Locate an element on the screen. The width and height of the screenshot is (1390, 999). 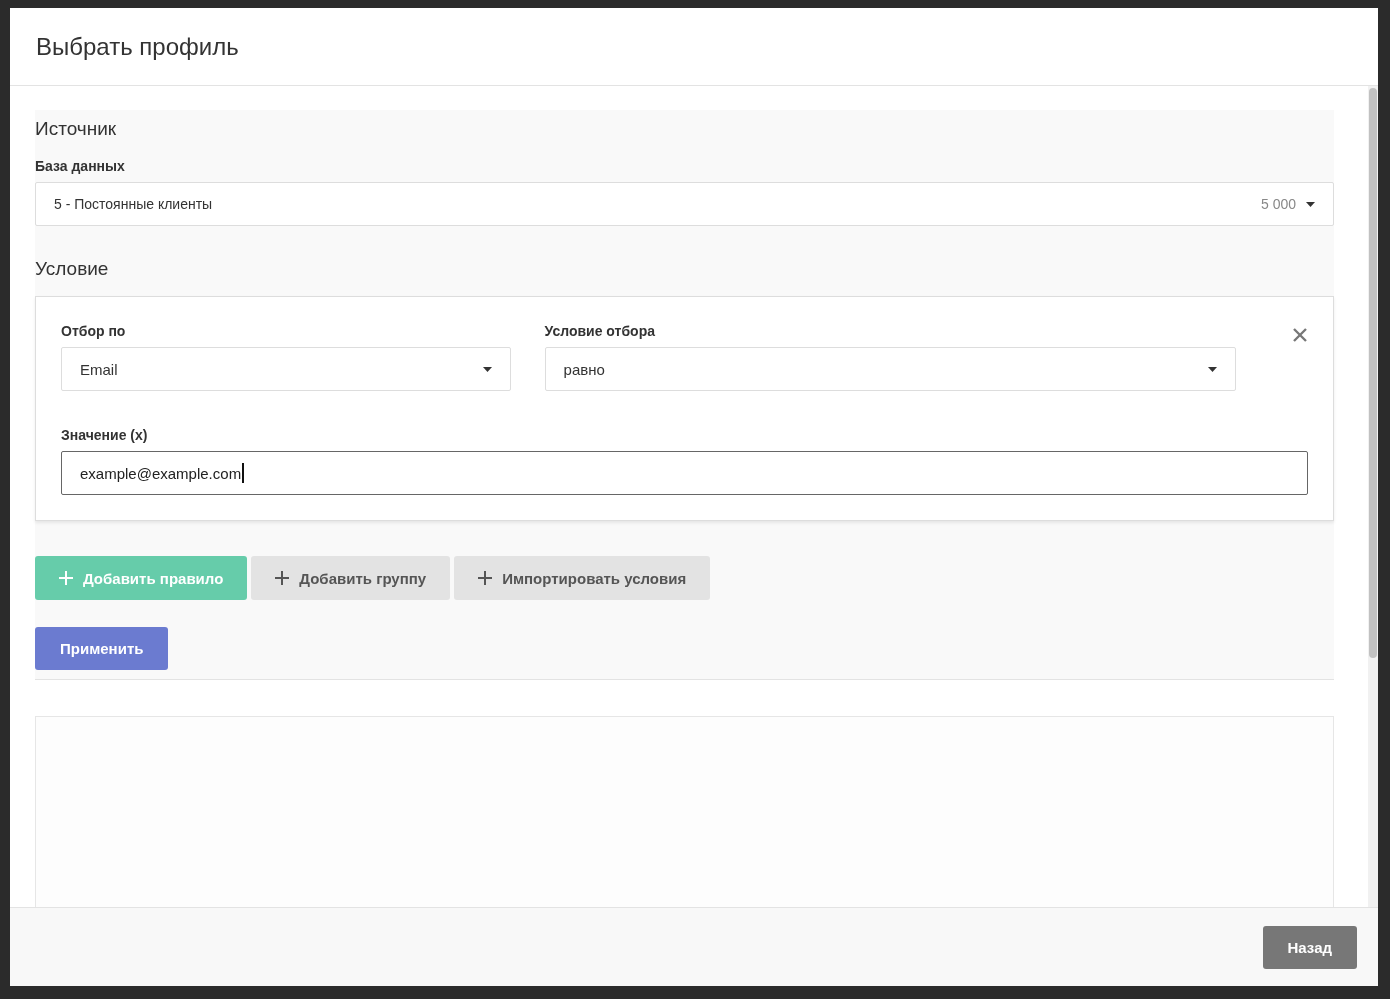
close-icon is located at coordinates (1300, 335).